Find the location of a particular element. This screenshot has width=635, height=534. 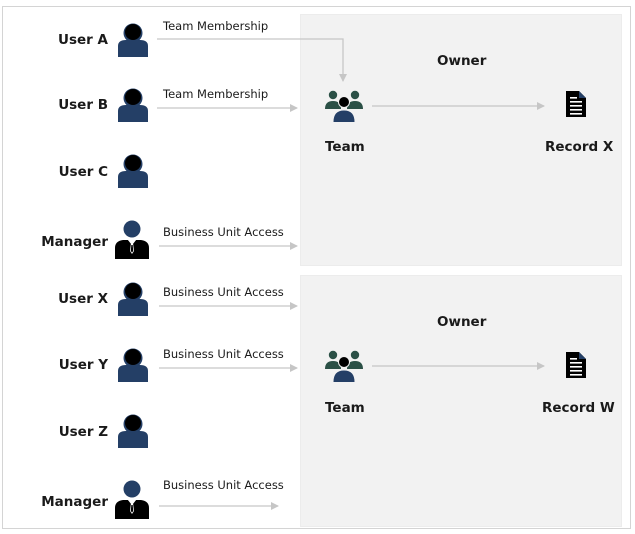

user-label: User C is located at coordinates (83, 172).